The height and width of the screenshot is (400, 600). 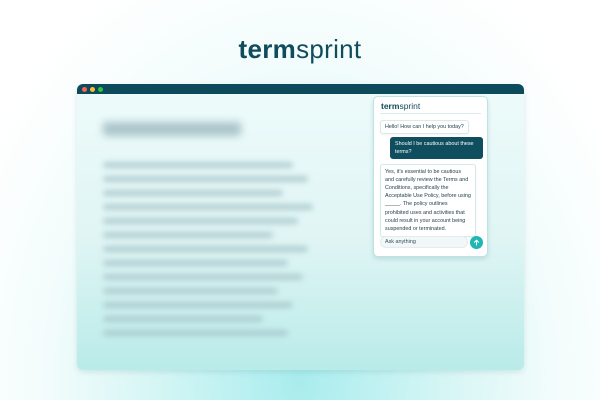 What do you see at coordinates (410, 106) in the screenshot?
I see `chat-logo-light: sprint` at bounding box center [410, 106].